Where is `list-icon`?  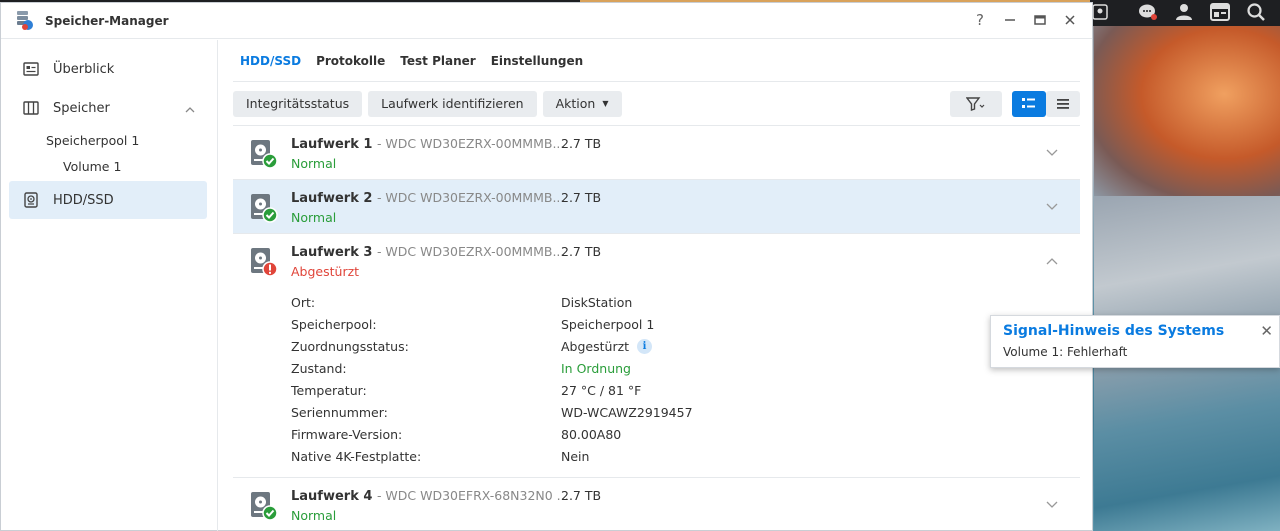
list-icon is located at coordinates (1063, 104).